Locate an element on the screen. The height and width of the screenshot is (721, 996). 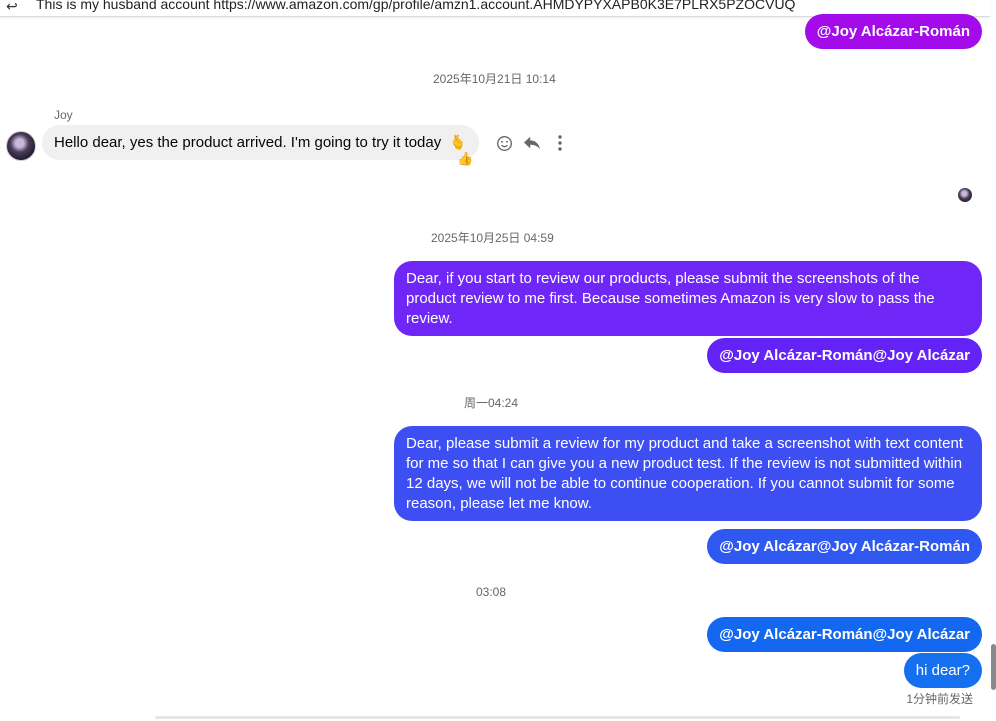
hand-emoji: 🫰 is located at coordinates (458, 142).